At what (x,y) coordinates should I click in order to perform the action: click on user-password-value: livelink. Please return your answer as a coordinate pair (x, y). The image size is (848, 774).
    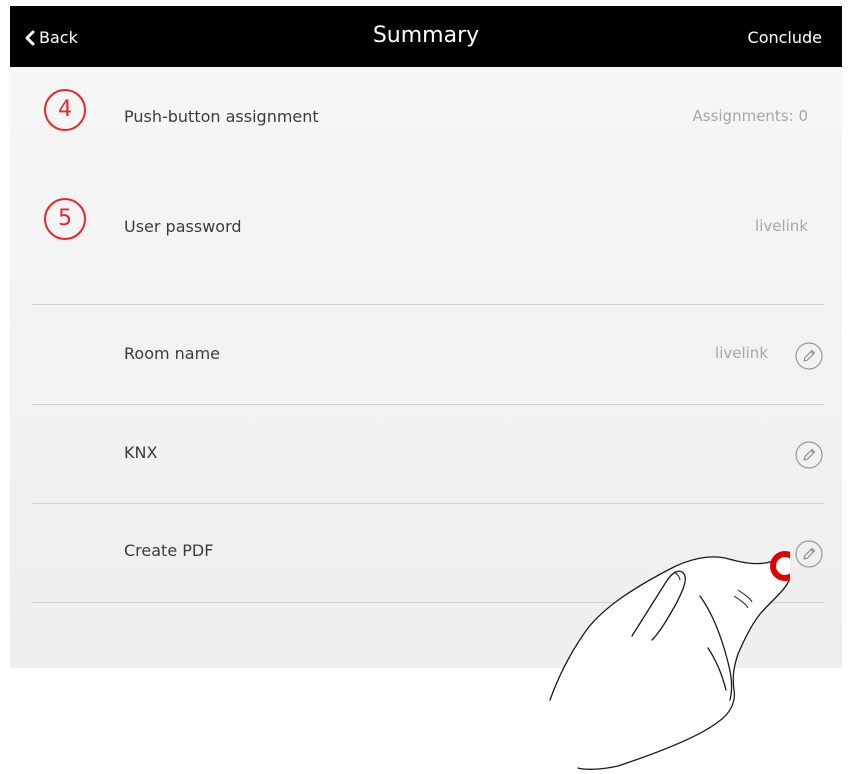
    Looking at the image, I should click on (781, 226).